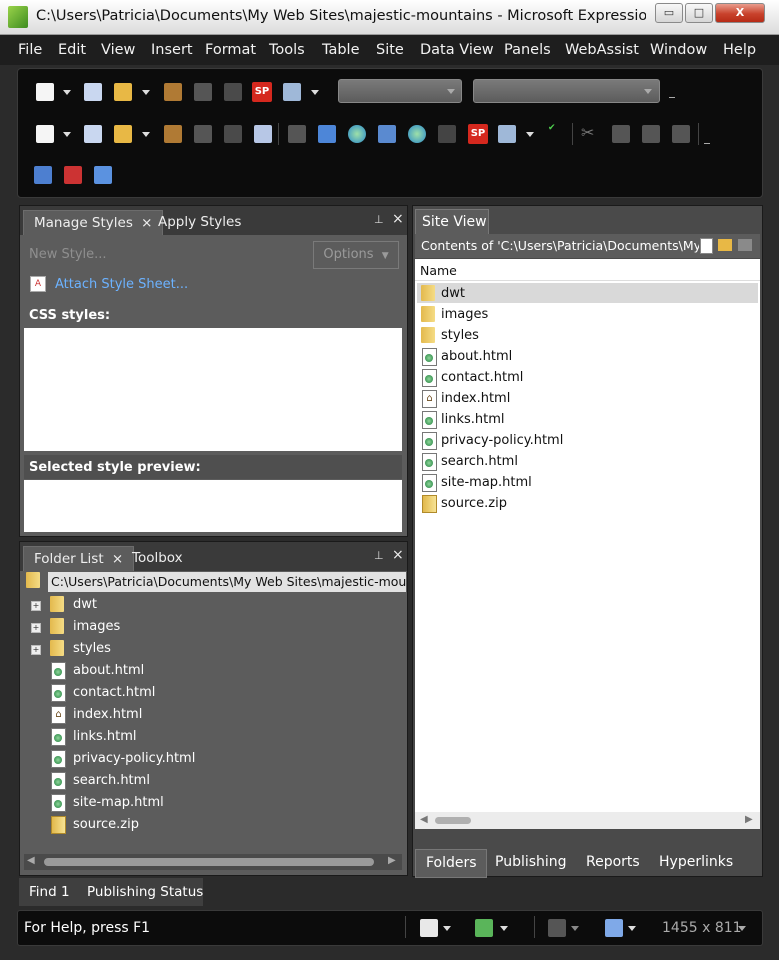 The width and height of the screenshot is (779, 960). What do you see at coordinates (587, 356) in the screenshot?
I see `list-item-about: about.html` at bounding box center [587, 356].